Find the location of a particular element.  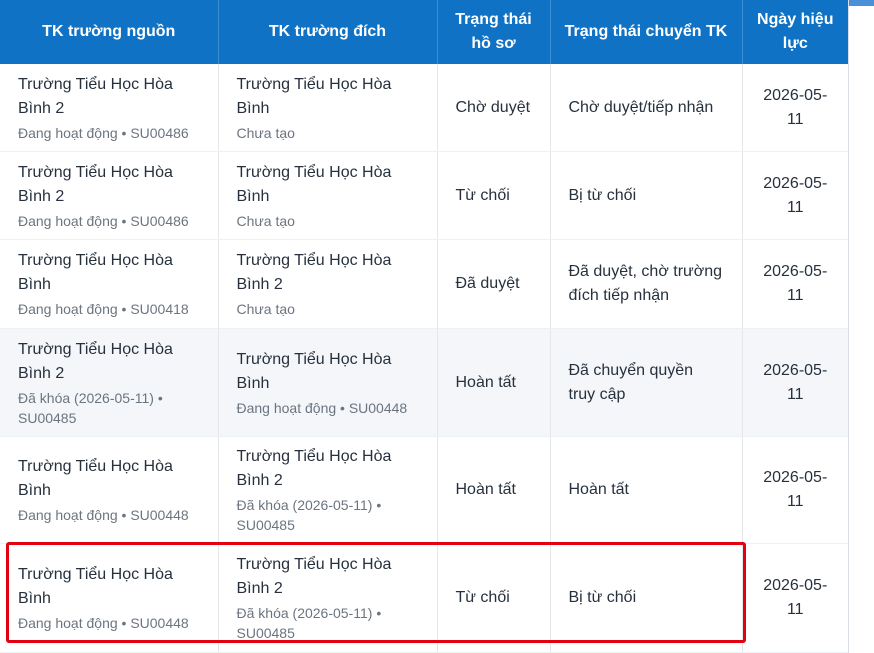

source-account-status: Đang hoạt động • SU00418 is located at coordinates (103, 309).